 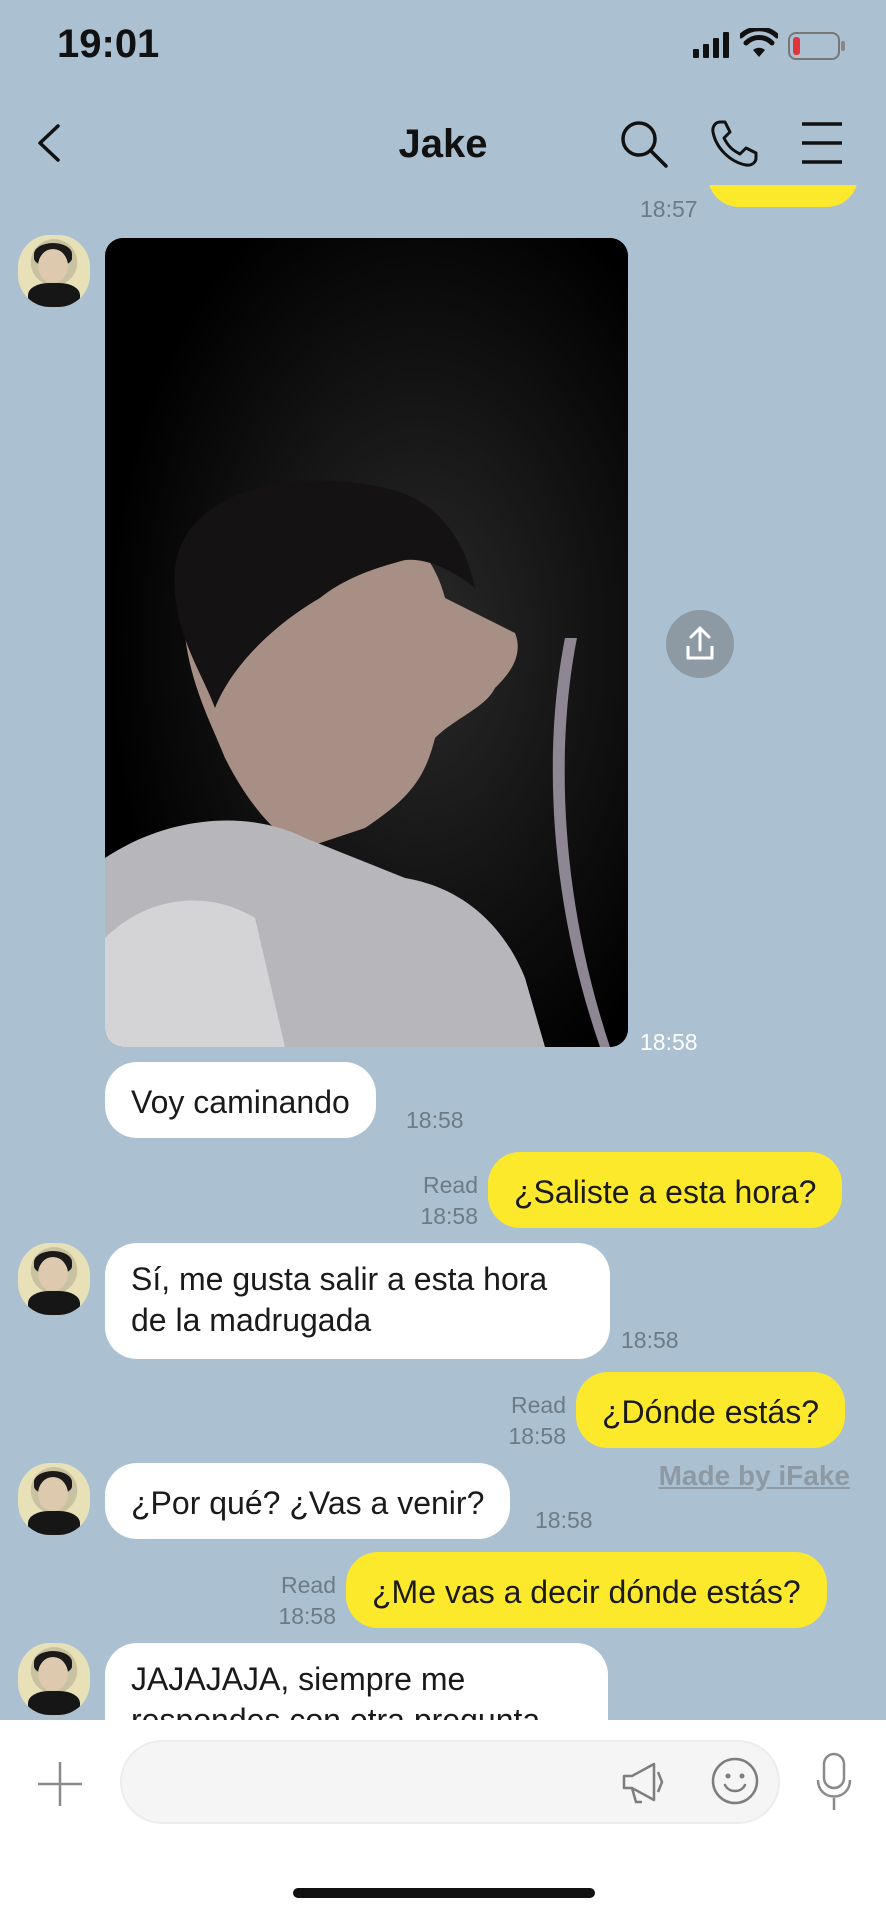 I want to click on message-text-line: Sí, me gusta salir a esta hora, so click(x=339, y=1279).